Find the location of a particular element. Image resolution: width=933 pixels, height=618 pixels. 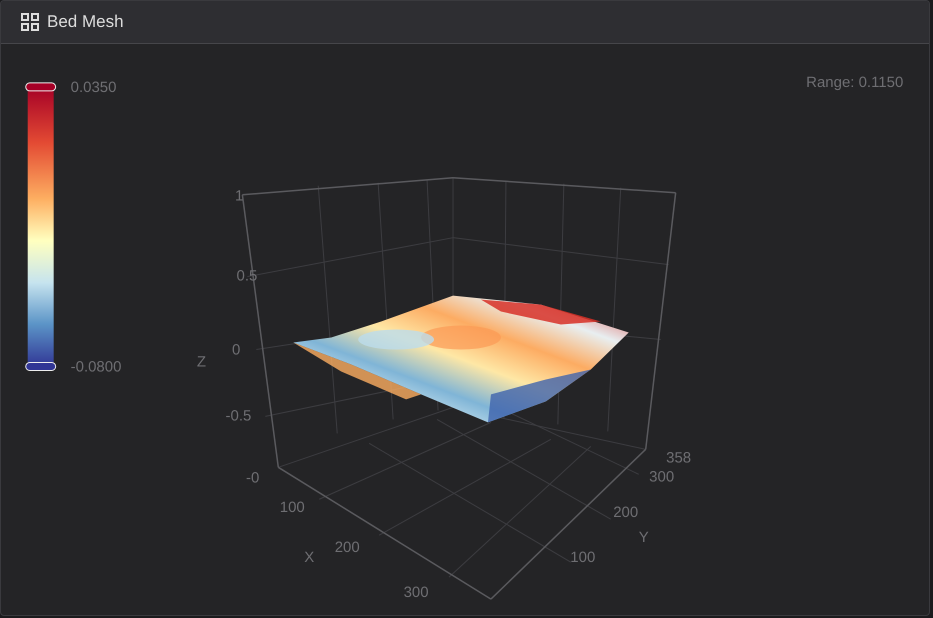

x-tick-label: 300 is located at coordinates (416, 593).